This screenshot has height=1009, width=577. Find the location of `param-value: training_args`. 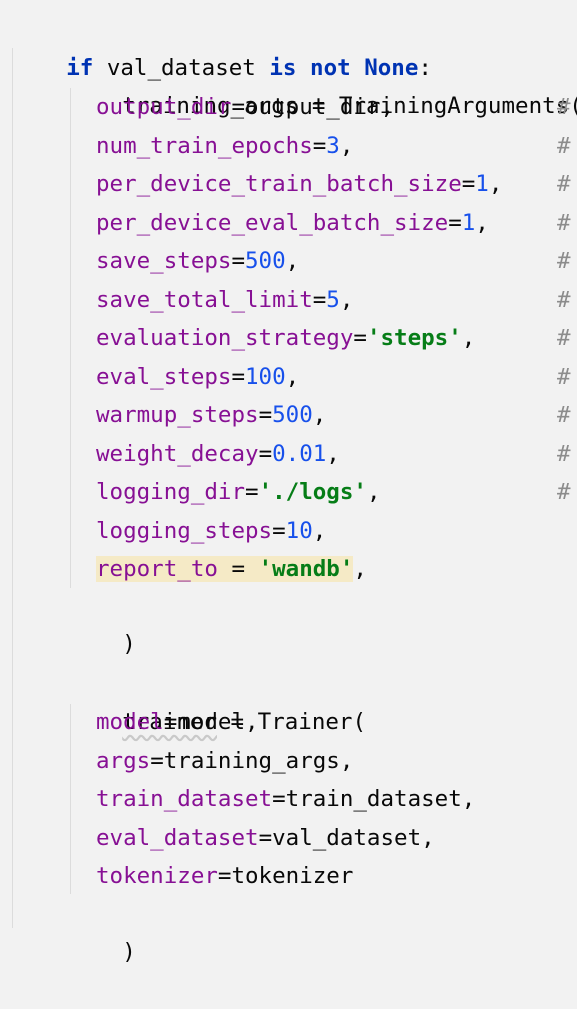

param-value: training_args is located at coordinates (251, 760).